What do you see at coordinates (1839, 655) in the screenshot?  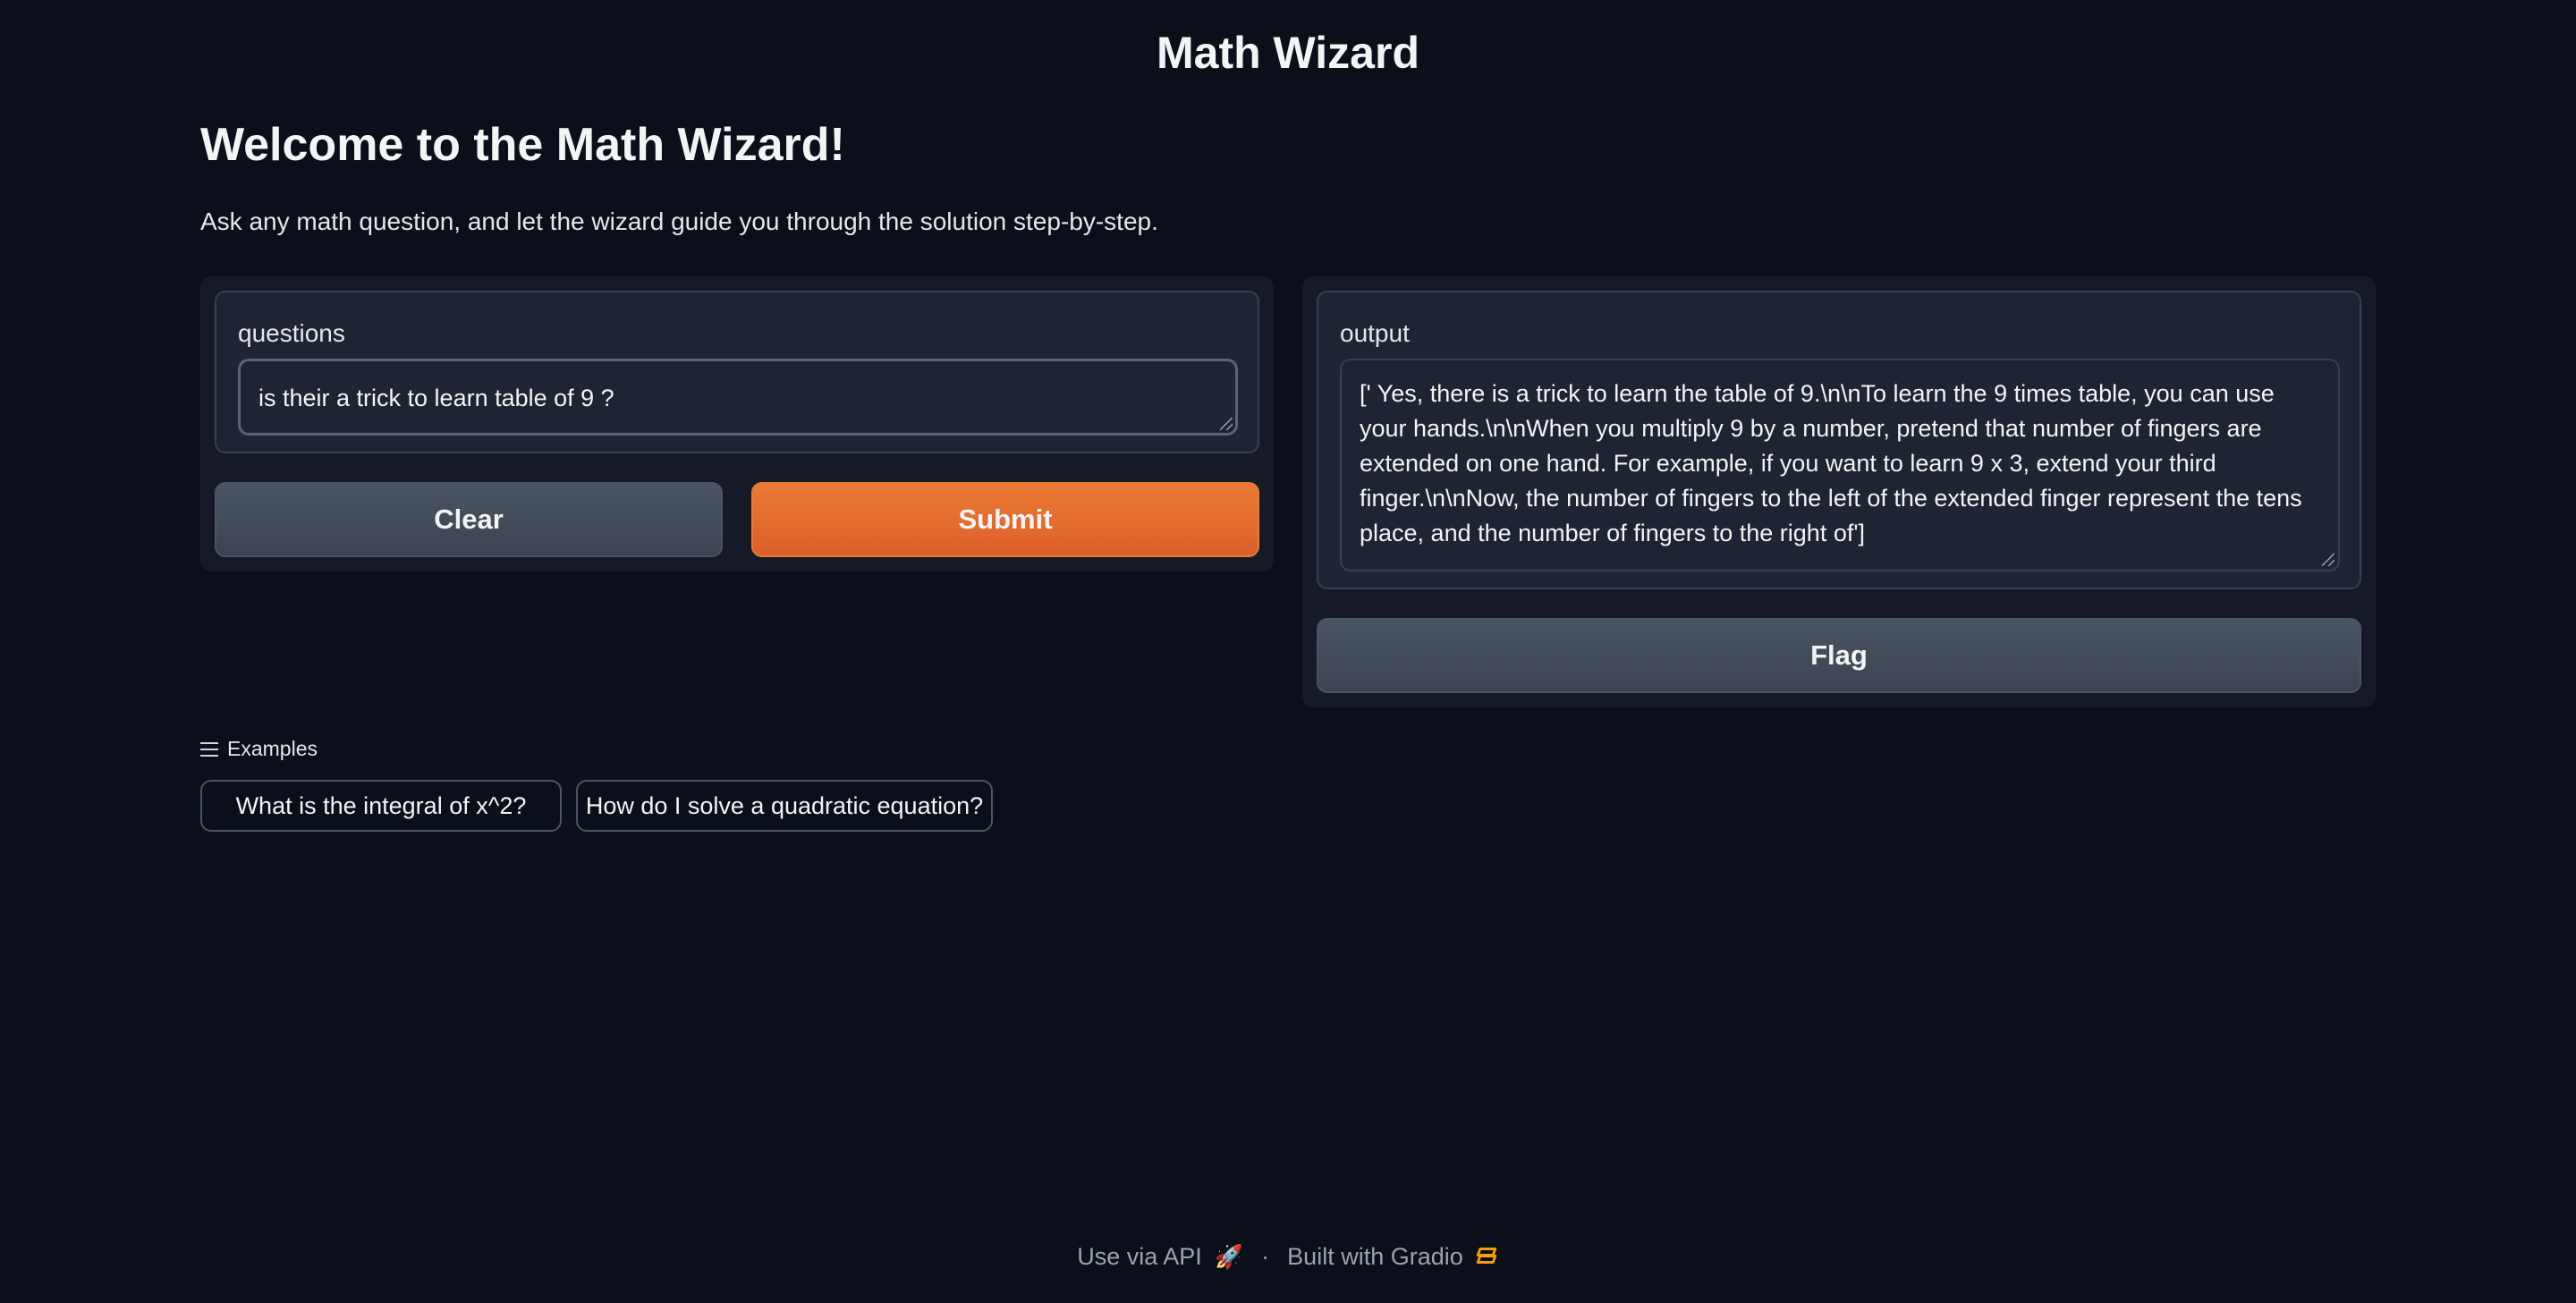 I see `flag-button: Flag` at bounding box center [1839, 655].